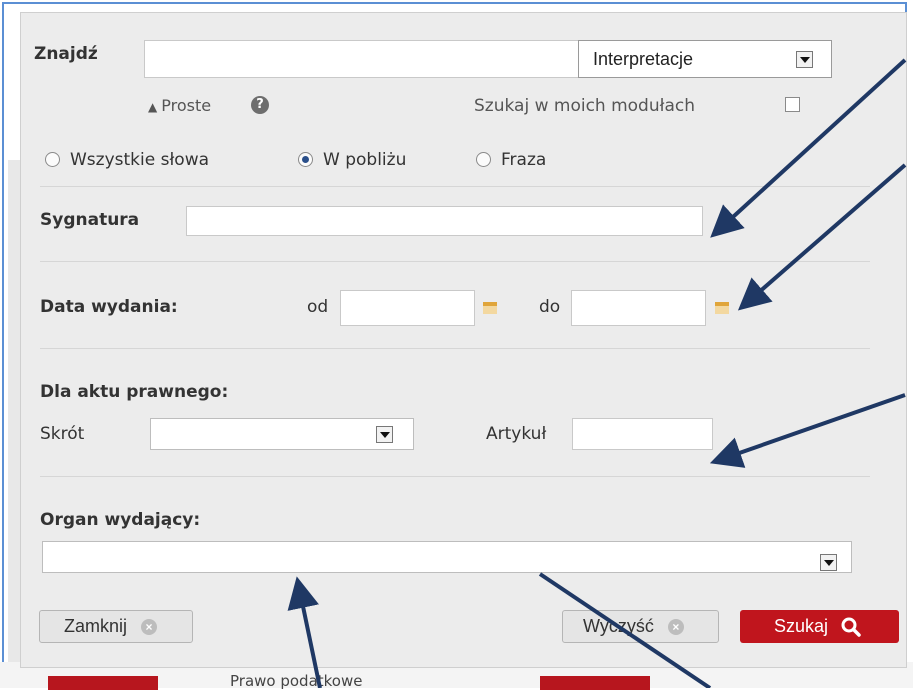  Describe the element at coordinates (808, 148) in the screenshot. I see `arrow-to-signature` at that location.